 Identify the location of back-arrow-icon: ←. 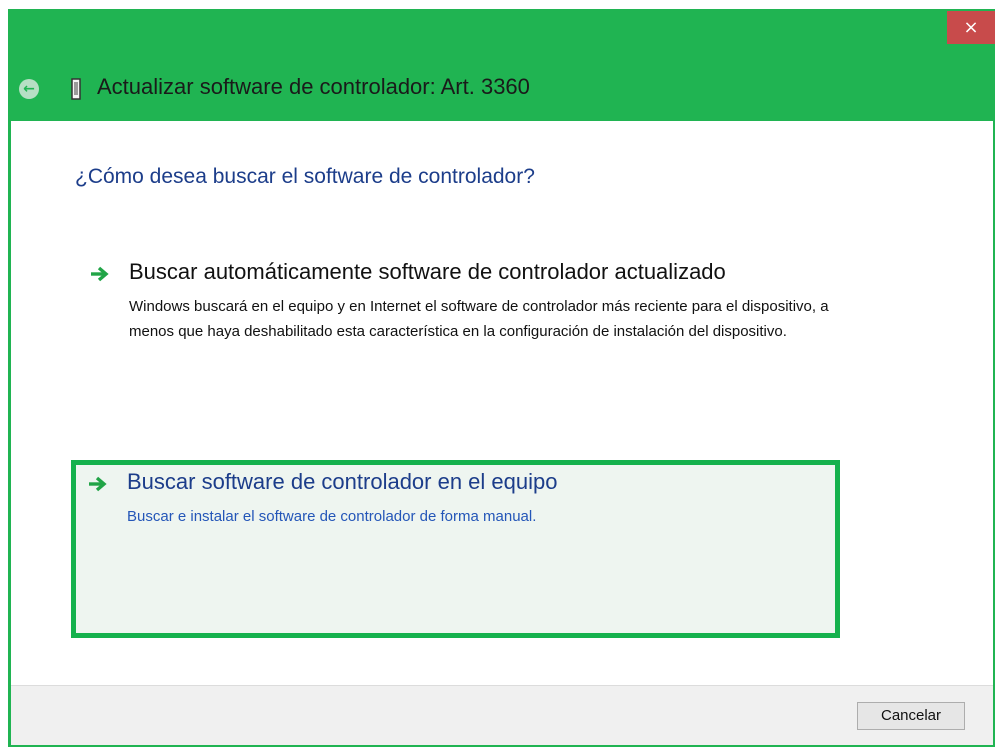
(29, 89).